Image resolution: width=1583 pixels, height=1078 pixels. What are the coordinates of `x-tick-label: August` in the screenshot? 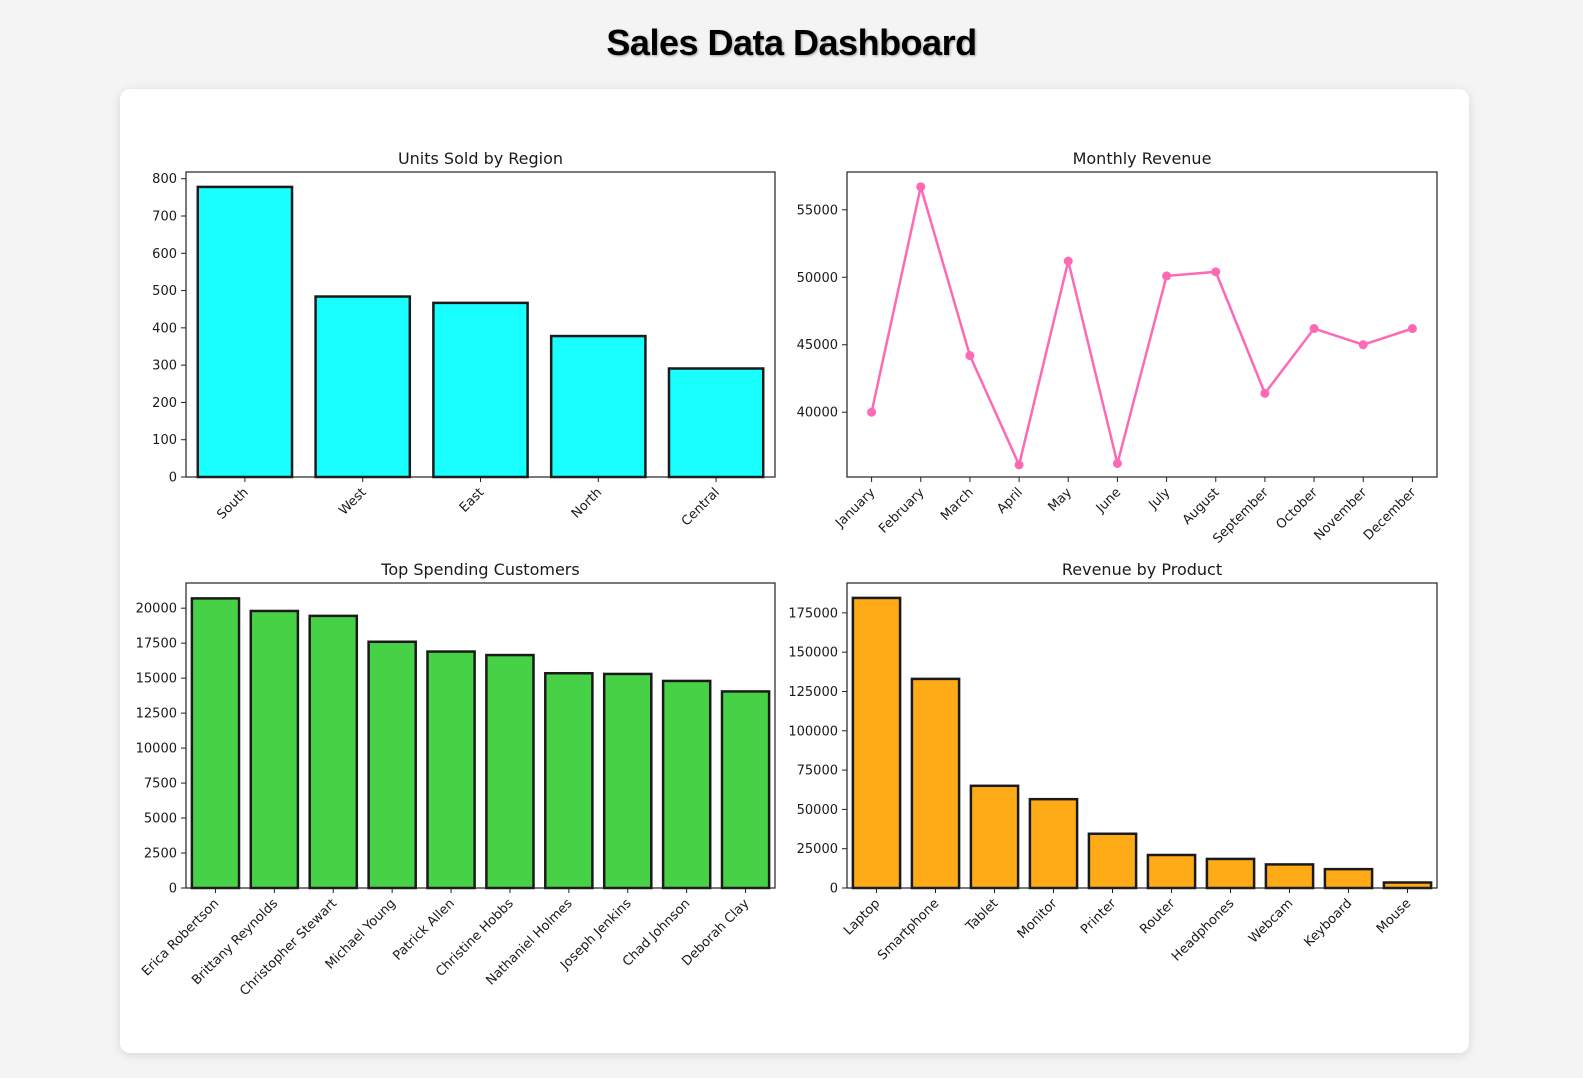 It's located at (1201, 506).